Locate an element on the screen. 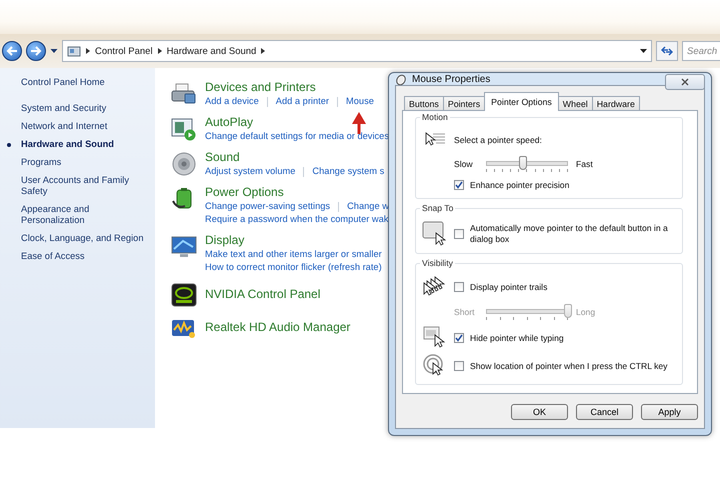 The image size is (720, 480). tab: Hardware is located at coordinates (616, 103).